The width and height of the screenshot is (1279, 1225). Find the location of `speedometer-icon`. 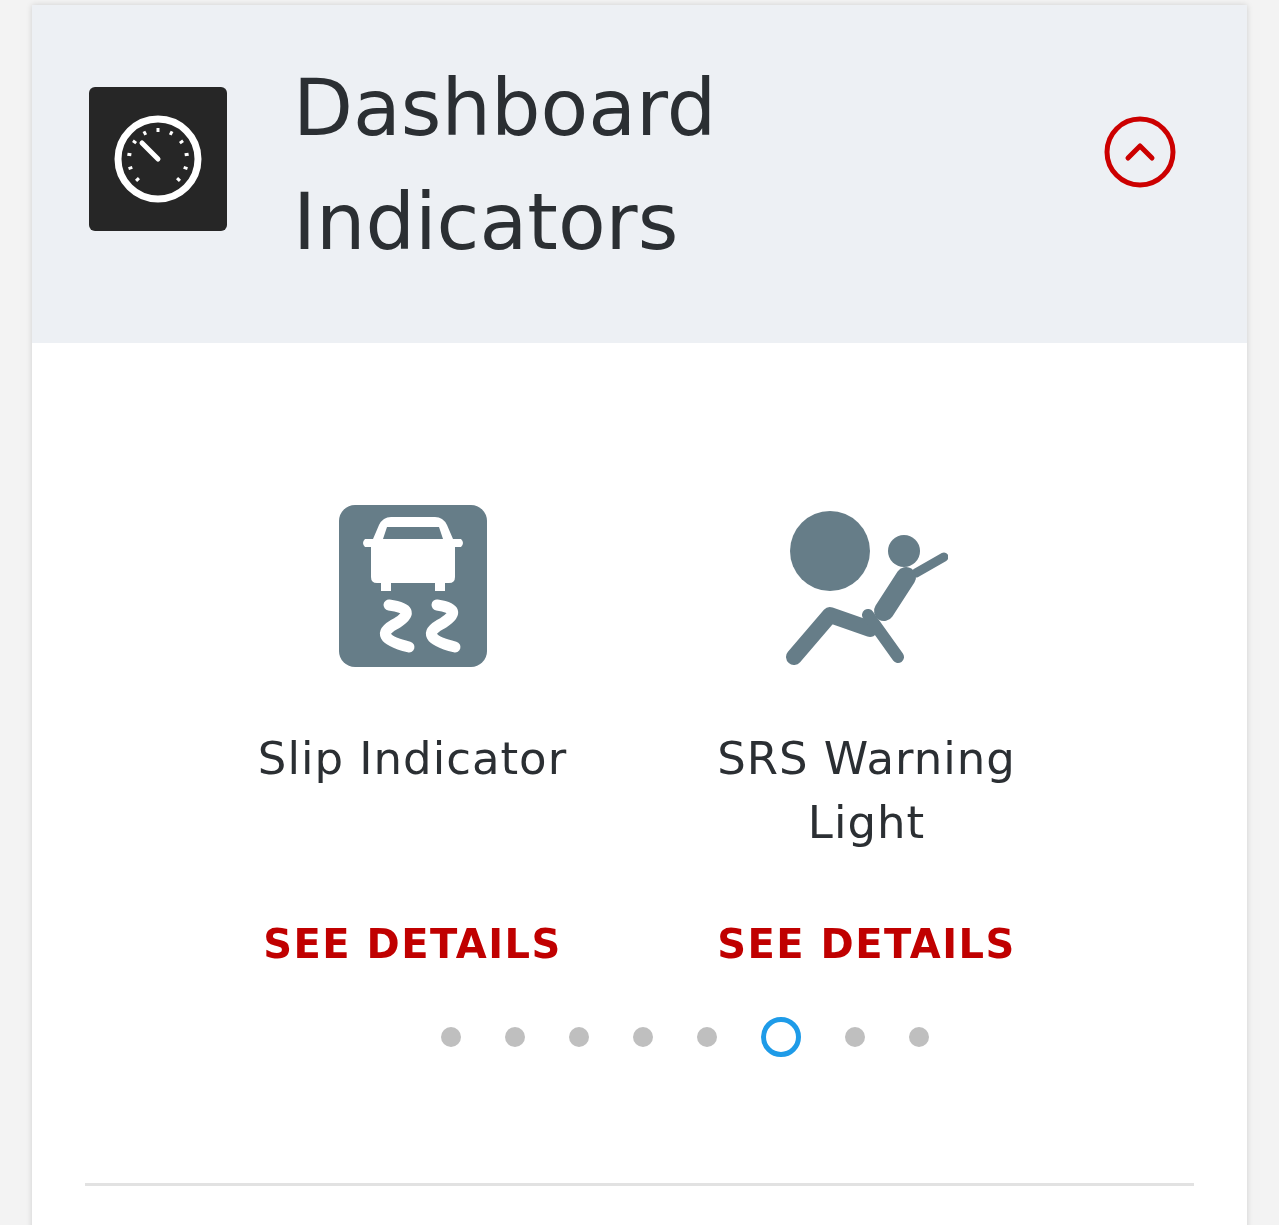

speedometer-icon is located at coordinates (158, 159).